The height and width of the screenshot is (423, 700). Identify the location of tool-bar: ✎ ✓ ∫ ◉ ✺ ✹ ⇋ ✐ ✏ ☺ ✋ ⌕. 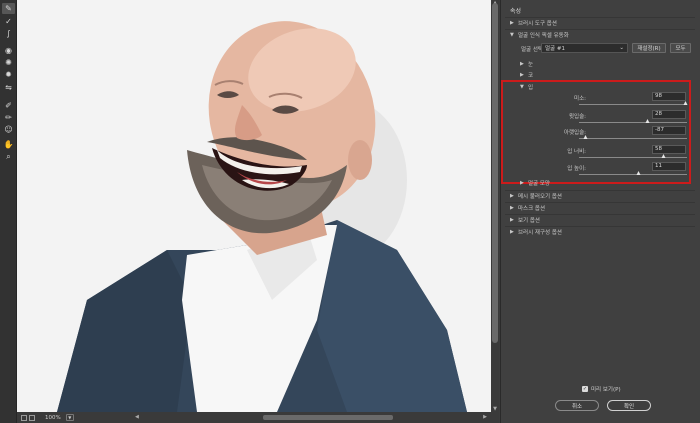
(8, 211).